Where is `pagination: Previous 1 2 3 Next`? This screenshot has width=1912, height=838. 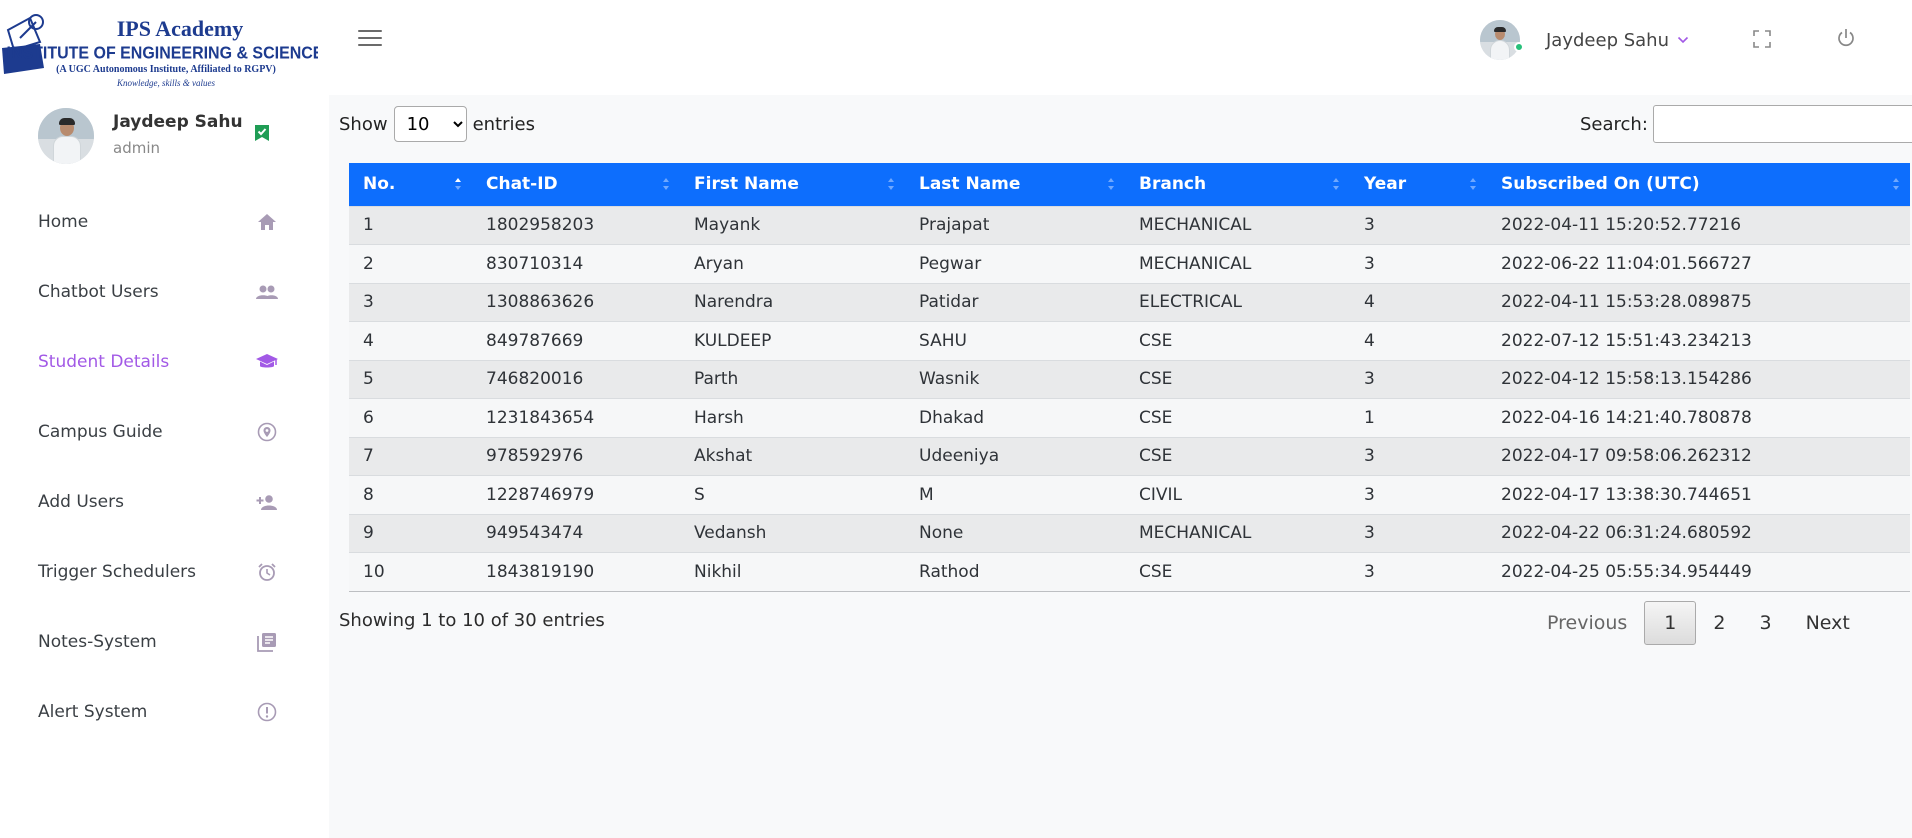 pagination: Previous 1 2 3 Next is located at coordinates (1698, 623).